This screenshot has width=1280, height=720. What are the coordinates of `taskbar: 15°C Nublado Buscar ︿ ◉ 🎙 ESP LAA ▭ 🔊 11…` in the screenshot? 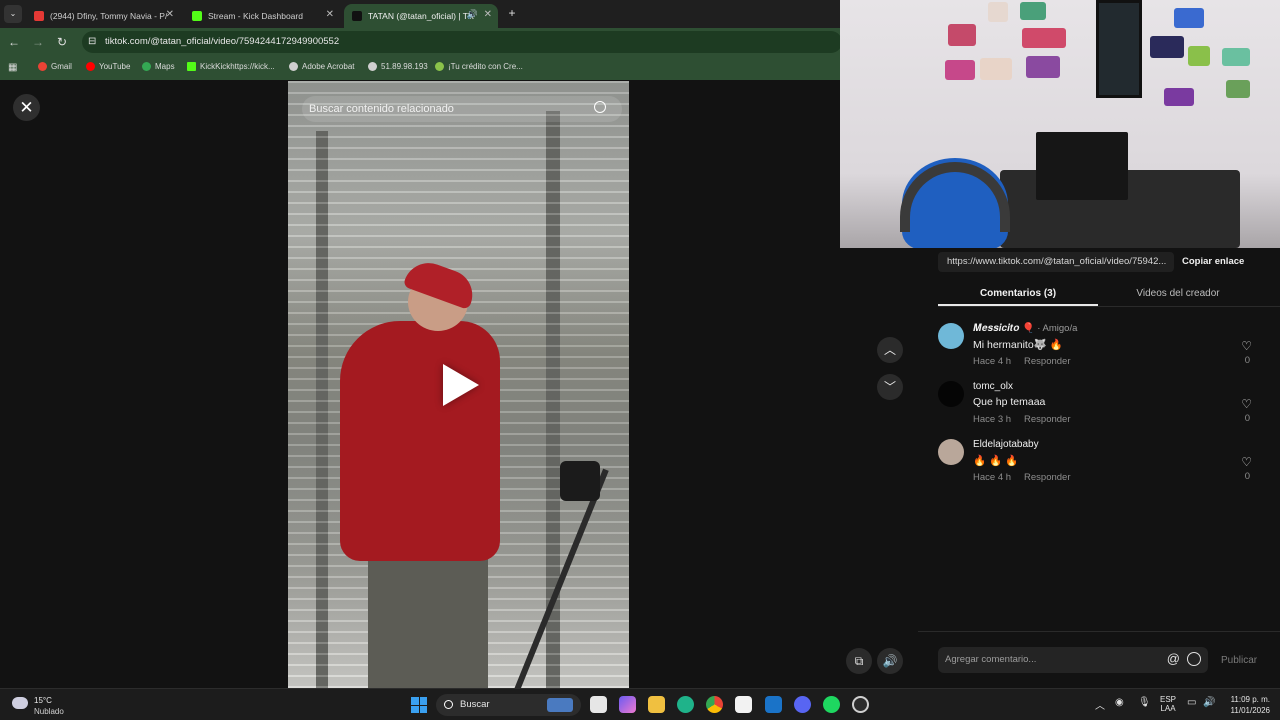 It's located at (640, 704).